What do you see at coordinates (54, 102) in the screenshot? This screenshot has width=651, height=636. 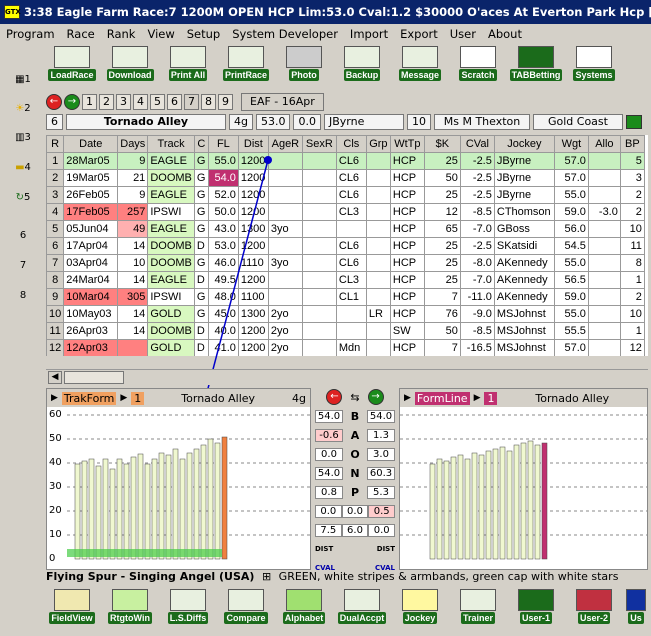 I see `back-arrow-icon: ←` at bounding box center [54, 102].